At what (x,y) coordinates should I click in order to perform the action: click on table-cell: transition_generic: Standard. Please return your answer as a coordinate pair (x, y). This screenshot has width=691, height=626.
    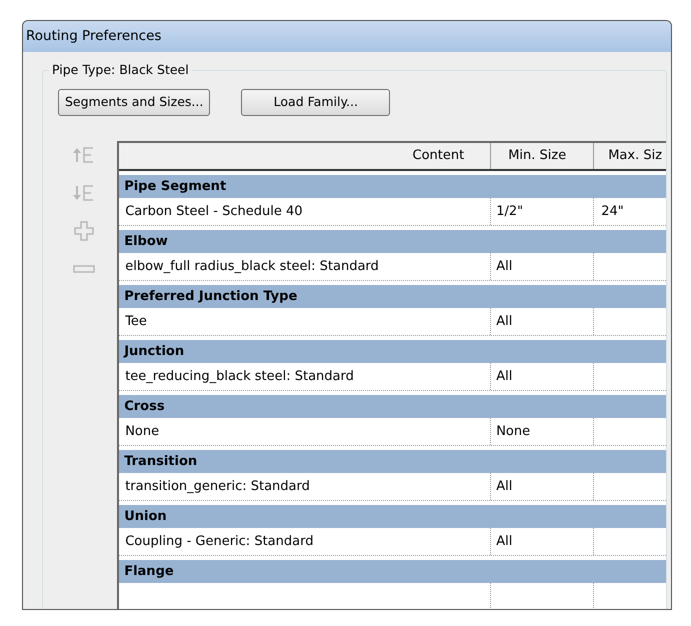
    Looking at the image, I should click on (305, 486).